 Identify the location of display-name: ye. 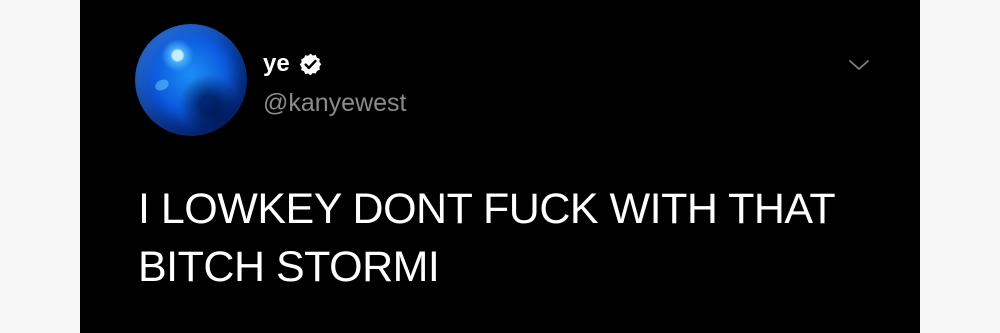
(276, 64).